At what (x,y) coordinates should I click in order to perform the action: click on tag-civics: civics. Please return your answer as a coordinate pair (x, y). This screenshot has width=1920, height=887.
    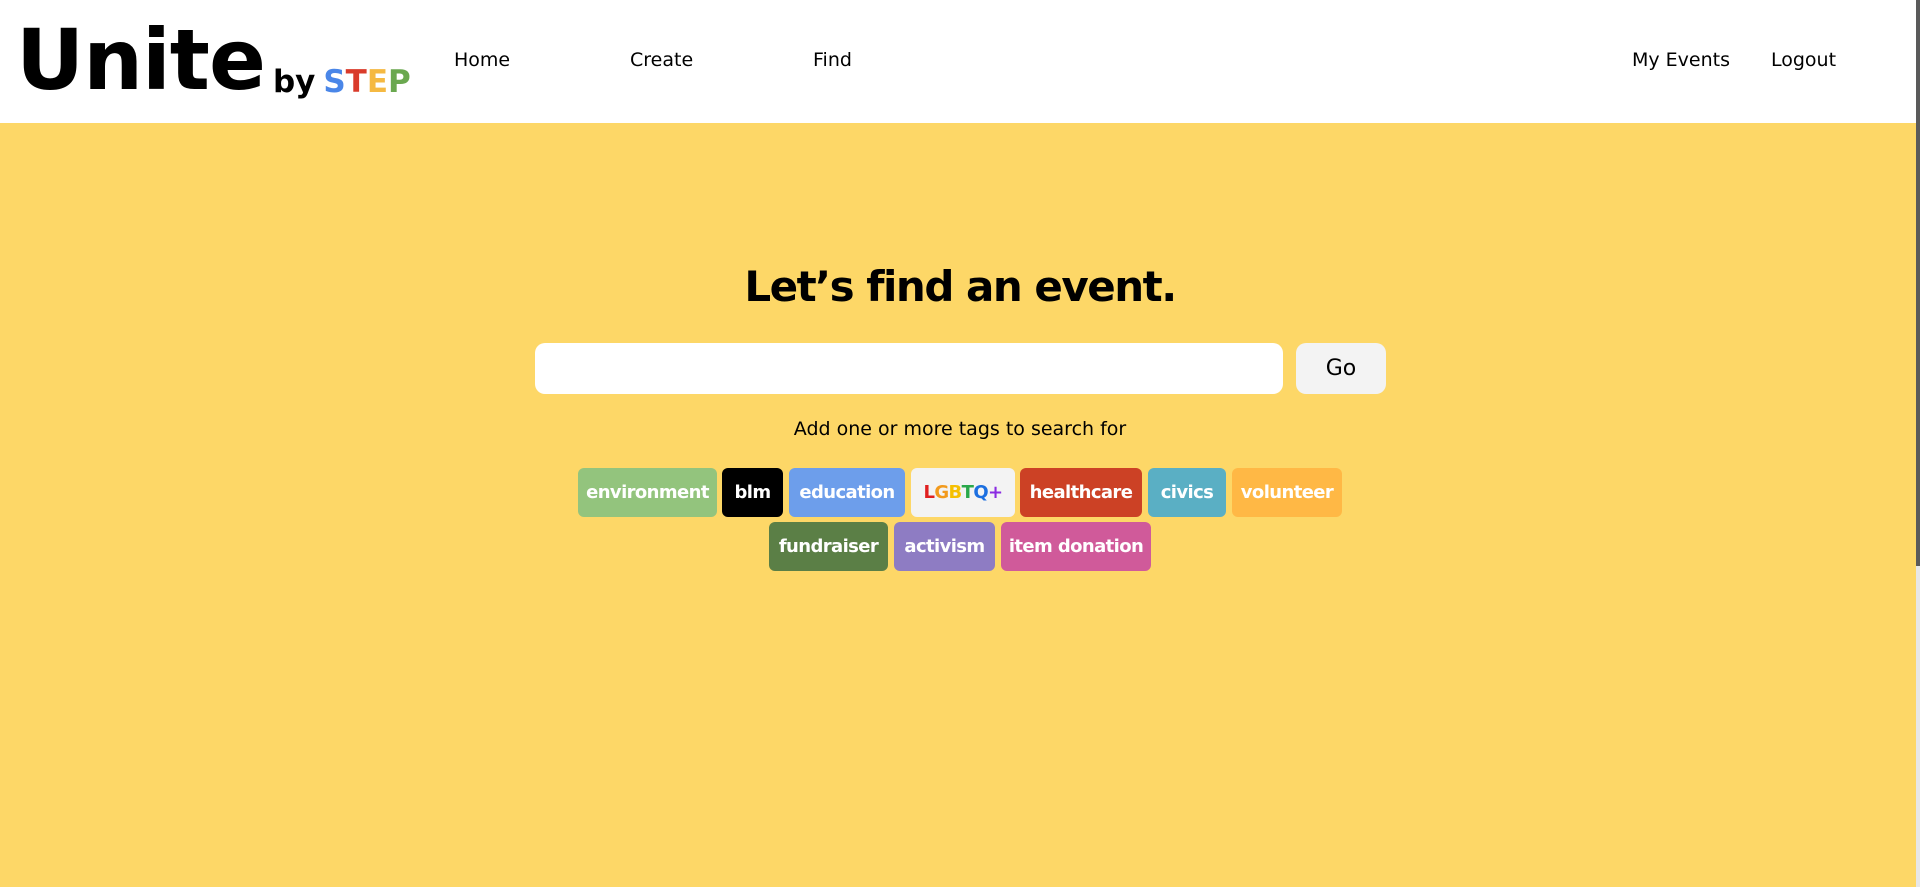
    Looking at the image, I should click on (1187, 492).